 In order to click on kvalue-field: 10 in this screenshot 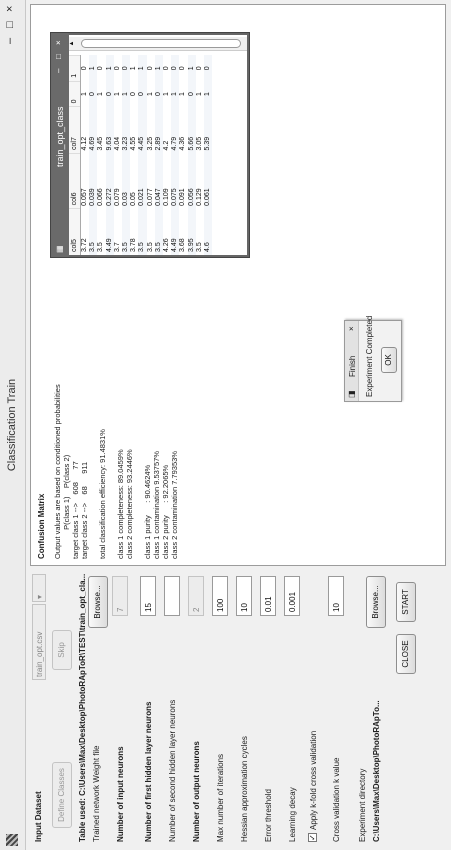, I will do `click(336, 596)`.